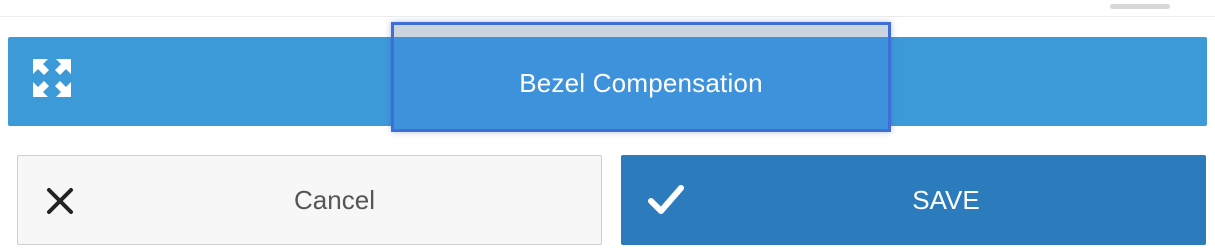 The image size is (1215, 248). I want to click on save-button-label: SAVE, so click(946, 199).